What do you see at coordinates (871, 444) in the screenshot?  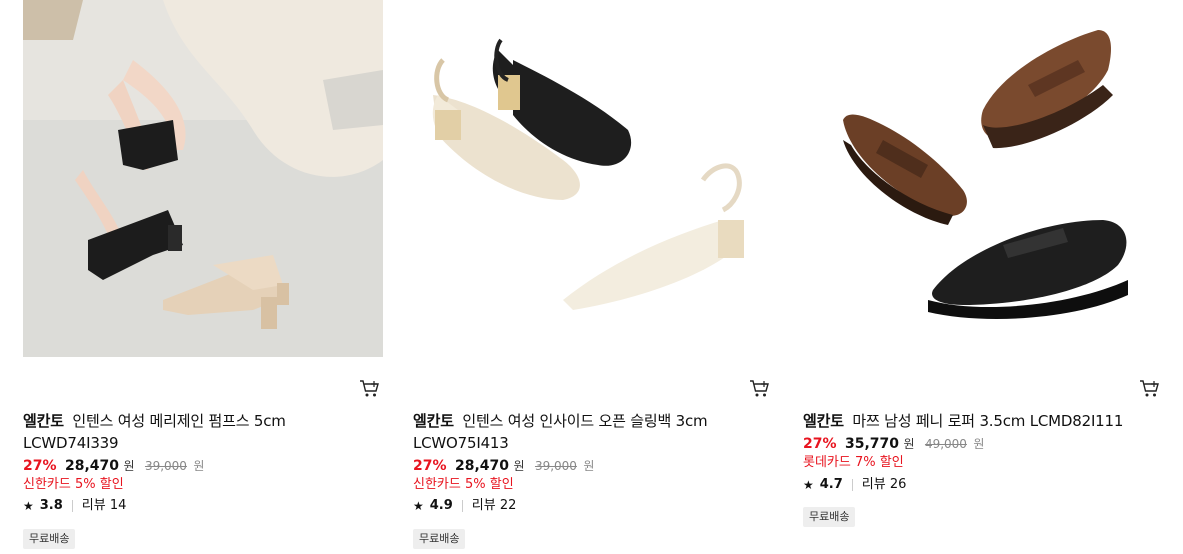 I see `sale-price: 35,770` at bounding box center [871, 444].